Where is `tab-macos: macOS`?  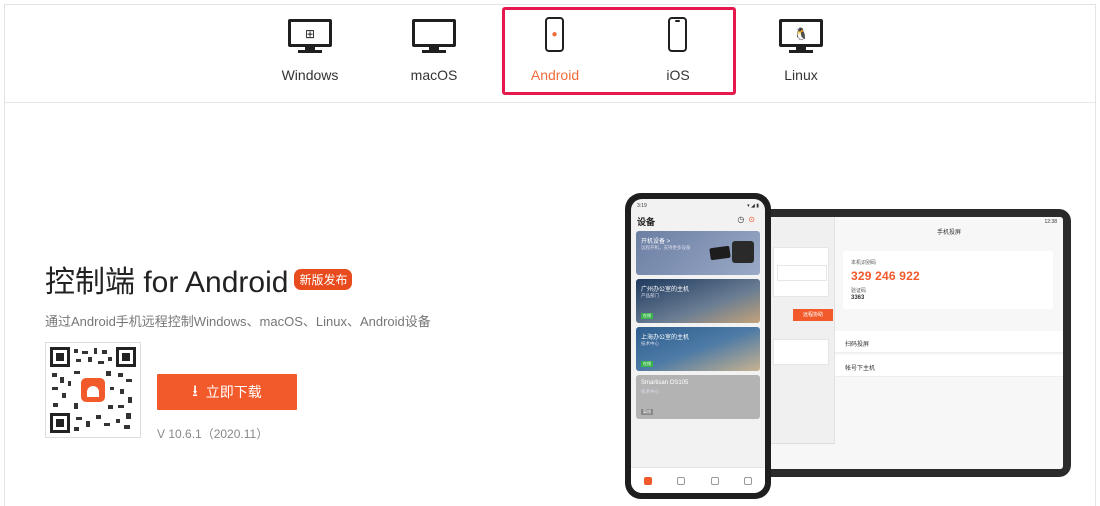
tab-macos: macOS is located at coordinates (434, 54).